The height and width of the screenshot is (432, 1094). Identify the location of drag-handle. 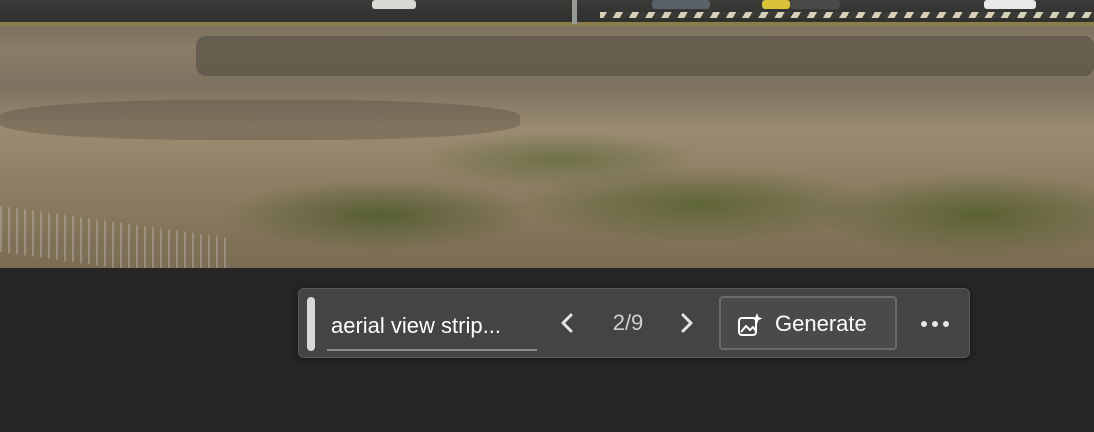
(311, 324).